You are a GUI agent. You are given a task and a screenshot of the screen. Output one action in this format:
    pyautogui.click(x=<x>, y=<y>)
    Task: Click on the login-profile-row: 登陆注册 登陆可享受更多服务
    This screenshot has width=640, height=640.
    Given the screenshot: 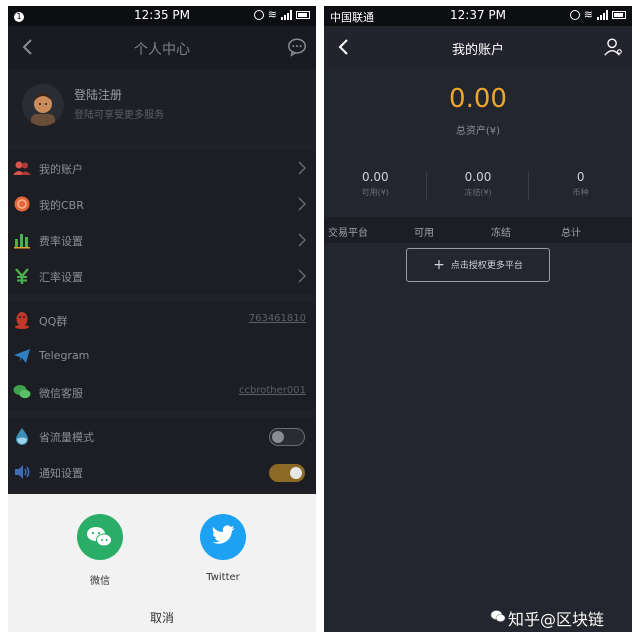 What is the action you would take?
    pyautogui.click(x=162, y=106)
    